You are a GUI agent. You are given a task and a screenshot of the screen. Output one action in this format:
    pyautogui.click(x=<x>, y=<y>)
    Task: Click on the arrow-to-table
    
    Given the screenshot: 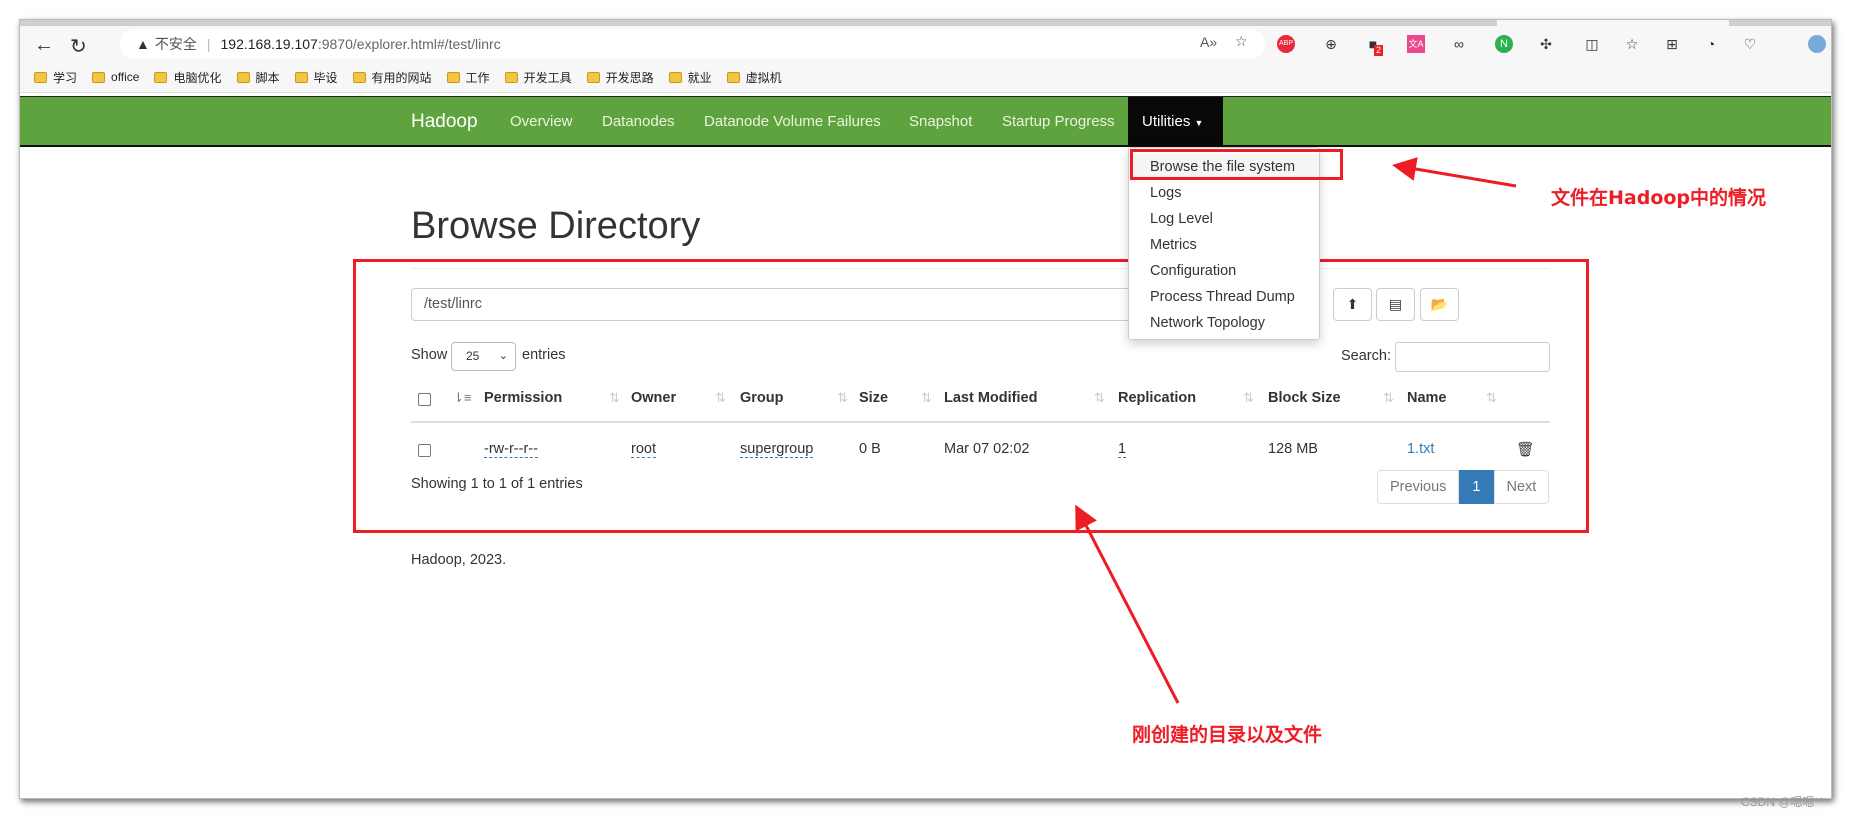 What is the action you would take?
    pyautogui.click(x=1127, y=604)
    